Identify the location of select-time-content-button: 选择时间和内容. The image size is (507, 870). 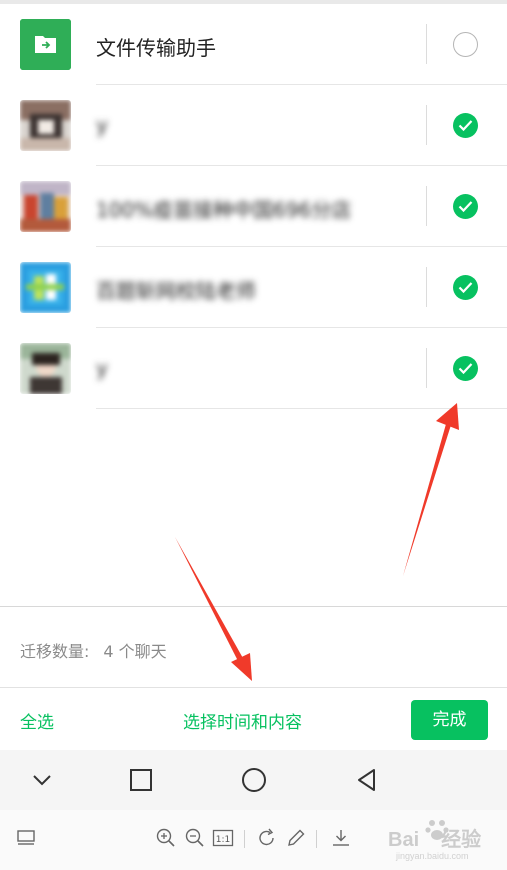
(242, 720).